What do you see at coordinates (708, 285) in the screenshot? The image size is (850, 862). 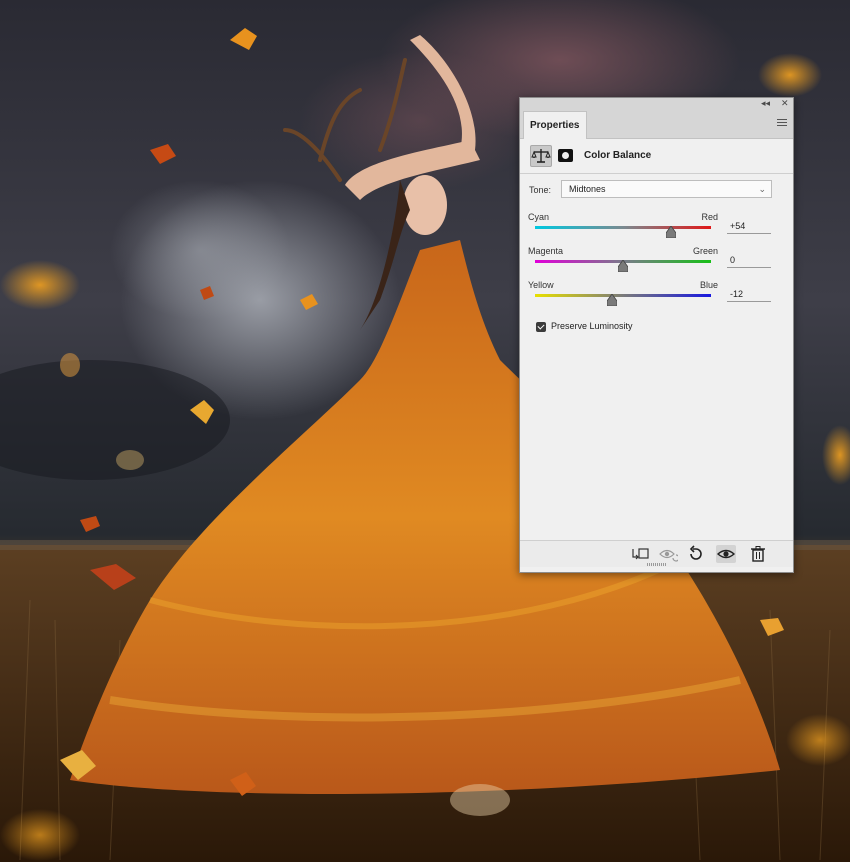 I see `slider-right-label: Blue` at bounding box center [708, 285].